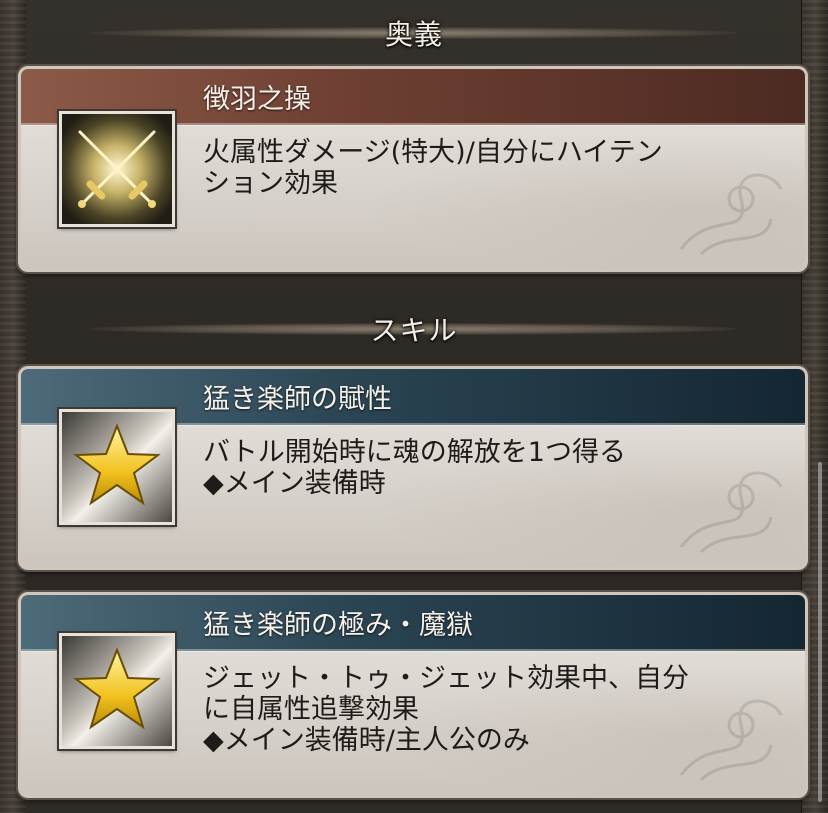 Image resolution: width=828 pixels, height=813 pixels. I want to click on section-title-skill: スキル, so click(414, 330).